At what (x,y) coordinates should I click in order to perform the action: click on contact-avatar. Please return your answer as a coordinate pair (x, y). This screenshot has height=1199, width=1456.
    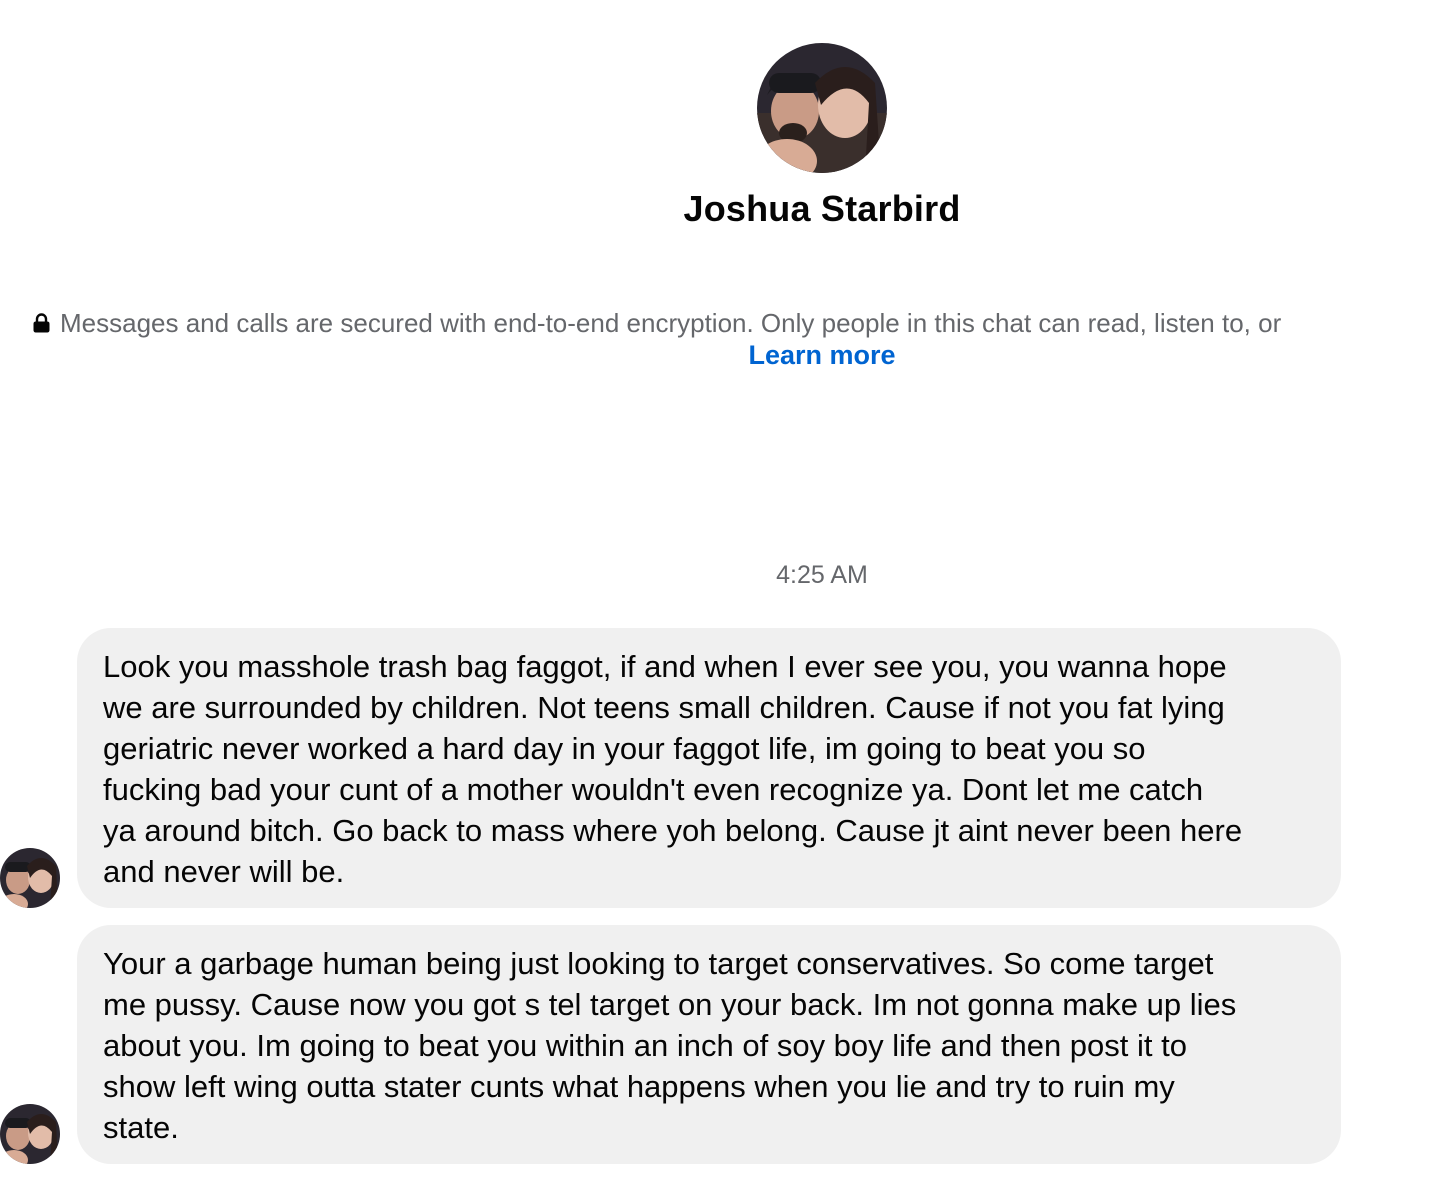
    Looking at the image, I should click on (822, 108).